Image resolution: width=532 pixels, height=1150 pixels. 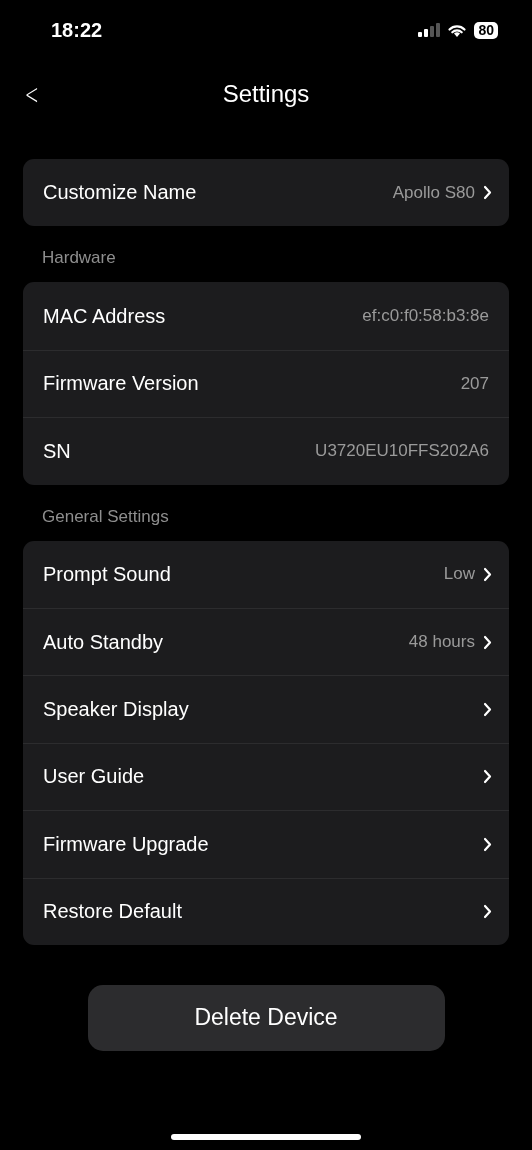 I want to click on row-label: Customize Name, so click(x=120, y=193).